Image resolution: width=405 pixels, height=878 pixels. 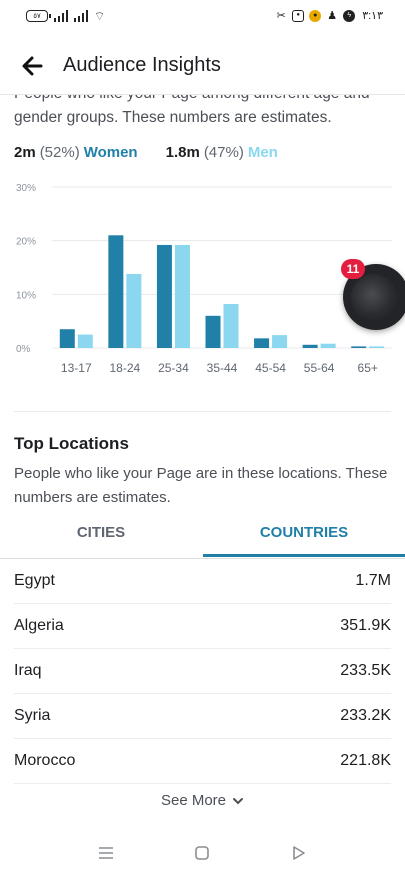 What do you see at coordinates (353, 269) in the screenshot?
I see `unread-badge: 11` at bounding box center [353, 269].